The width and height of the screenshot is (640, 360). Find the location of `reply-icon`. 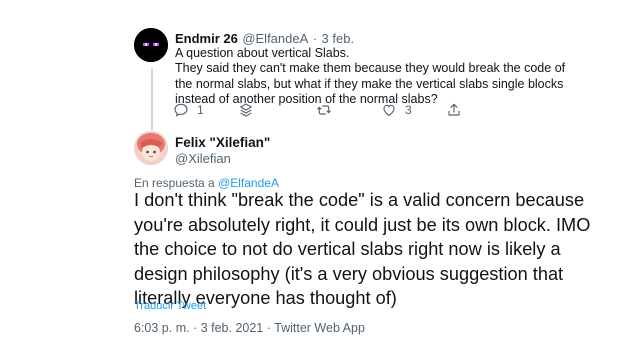

reply-icon is located at coordinates (181, 110).